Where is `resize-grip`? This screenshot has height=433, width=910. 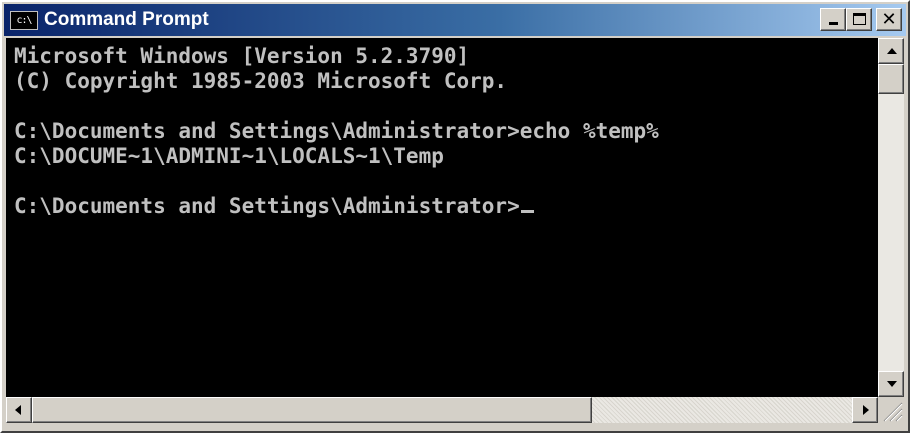 resize-grip is located at coordinates (891, 410).